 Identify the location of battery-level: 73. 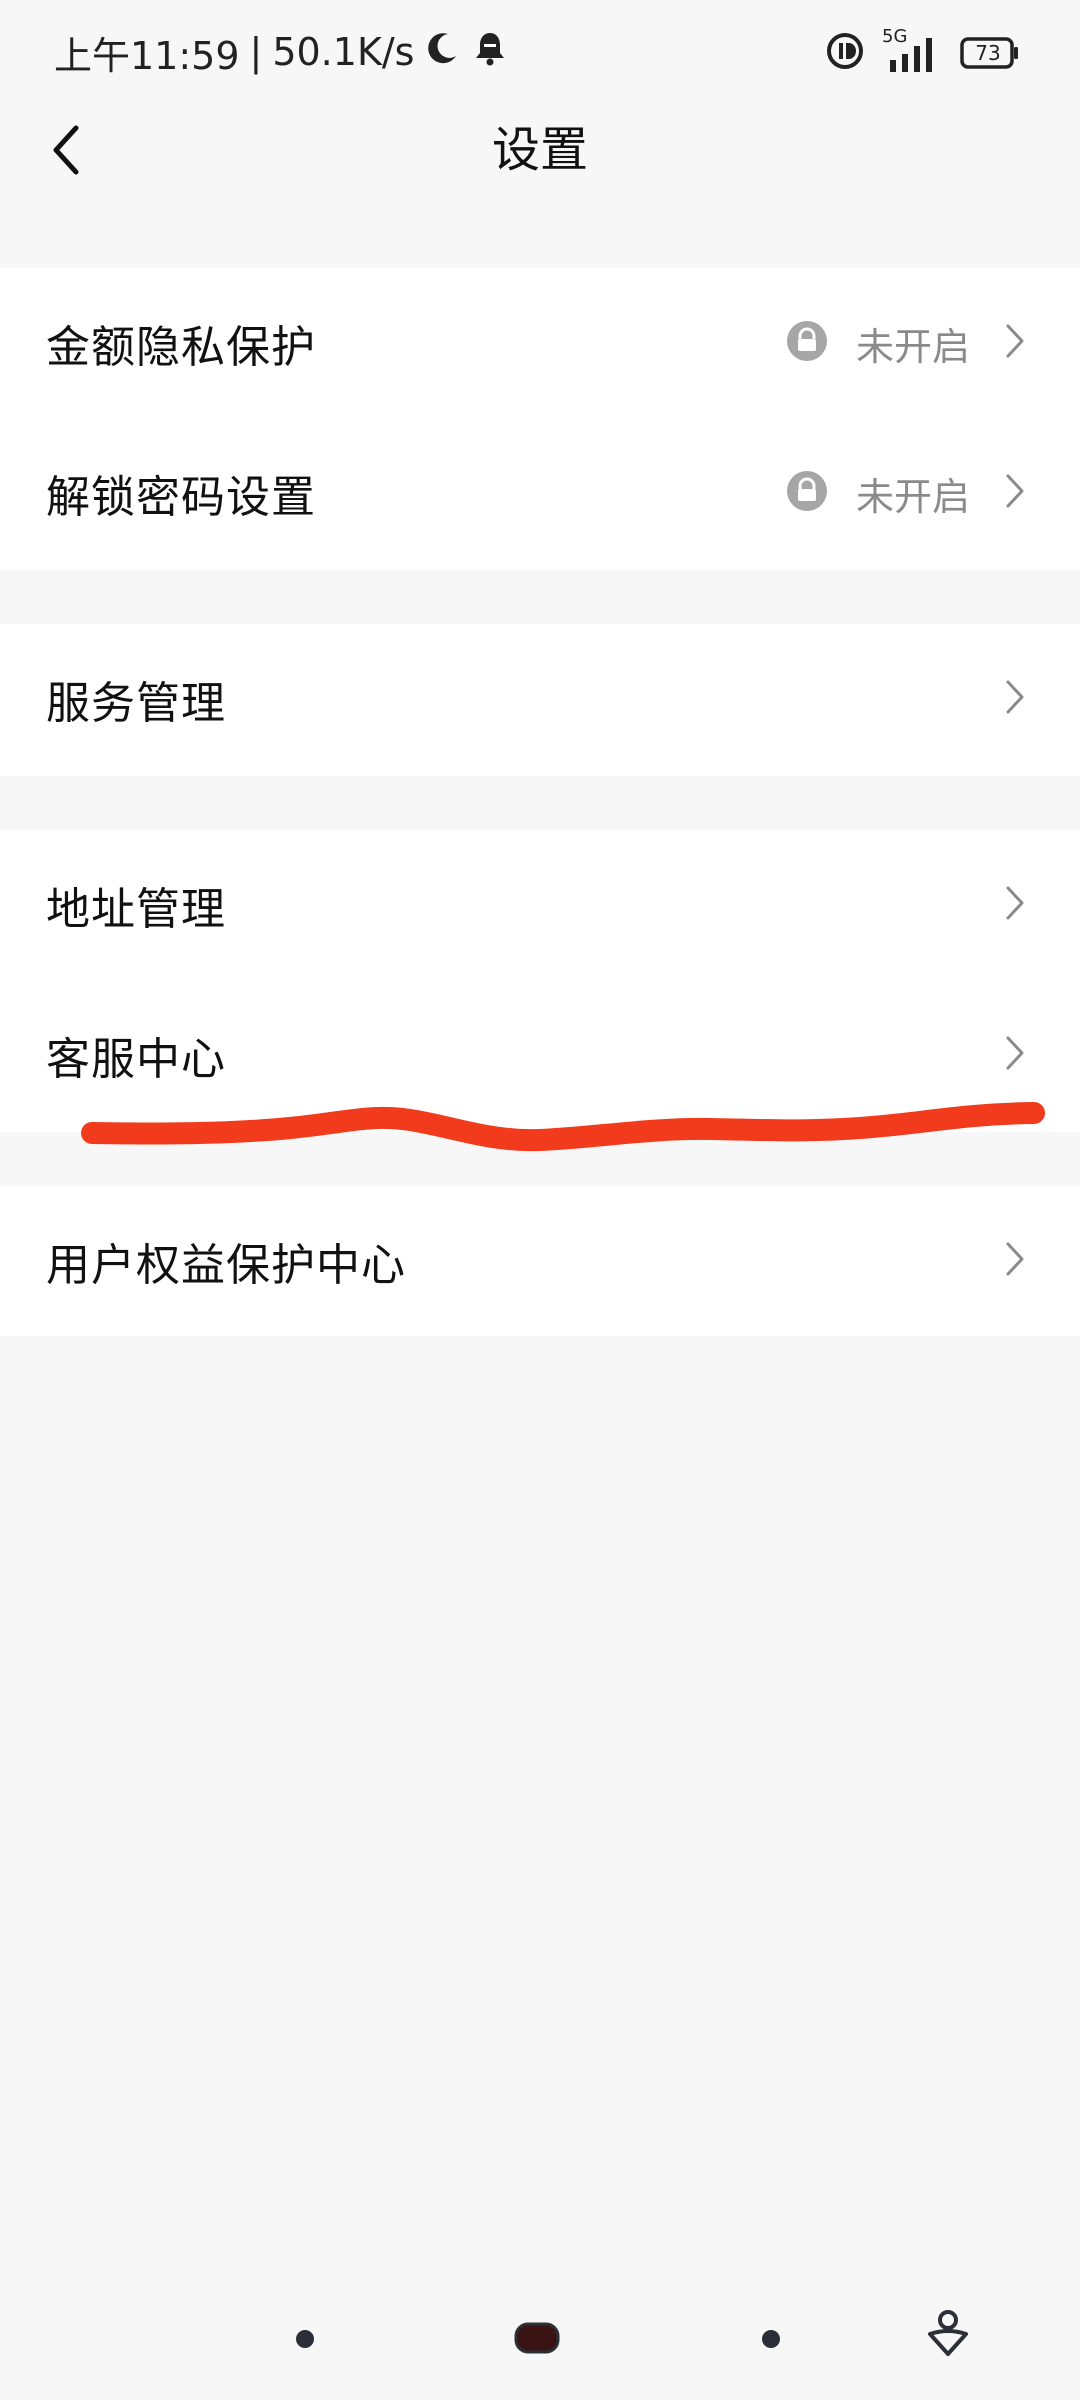
(988, 53).